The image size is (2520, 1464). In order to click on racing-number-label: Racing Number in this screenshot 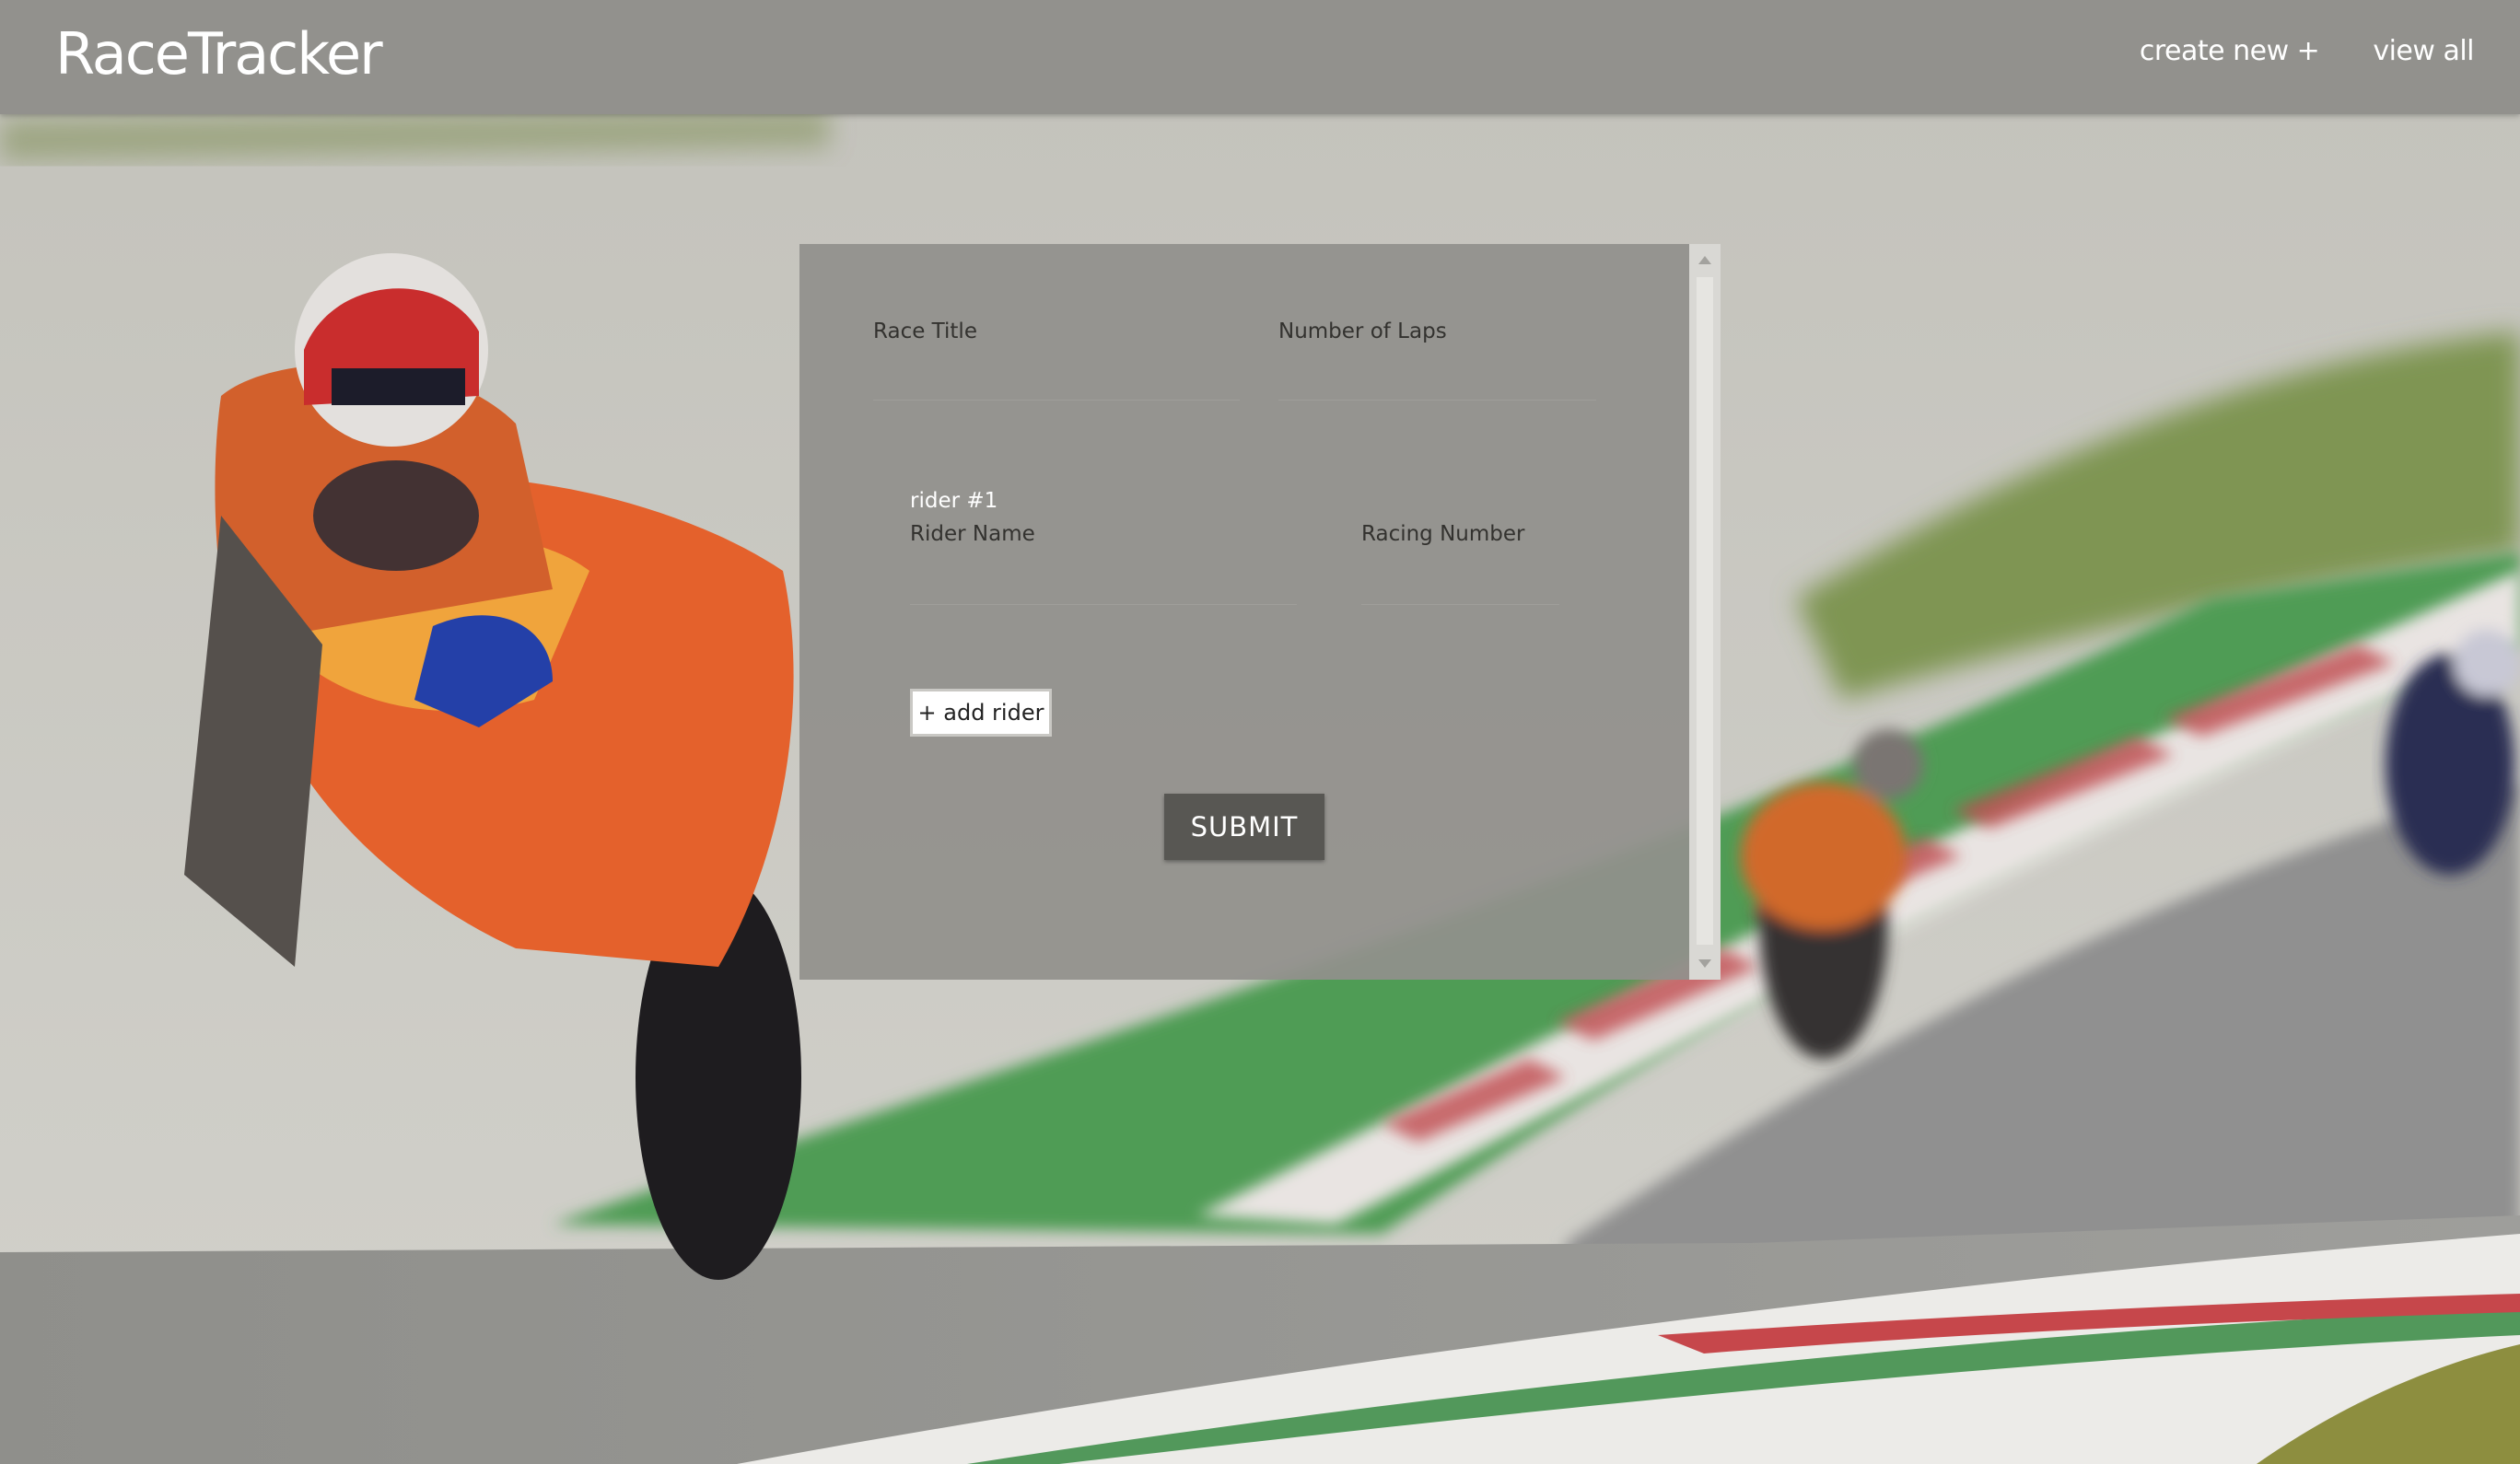, I will do `click(1443, 534)`.